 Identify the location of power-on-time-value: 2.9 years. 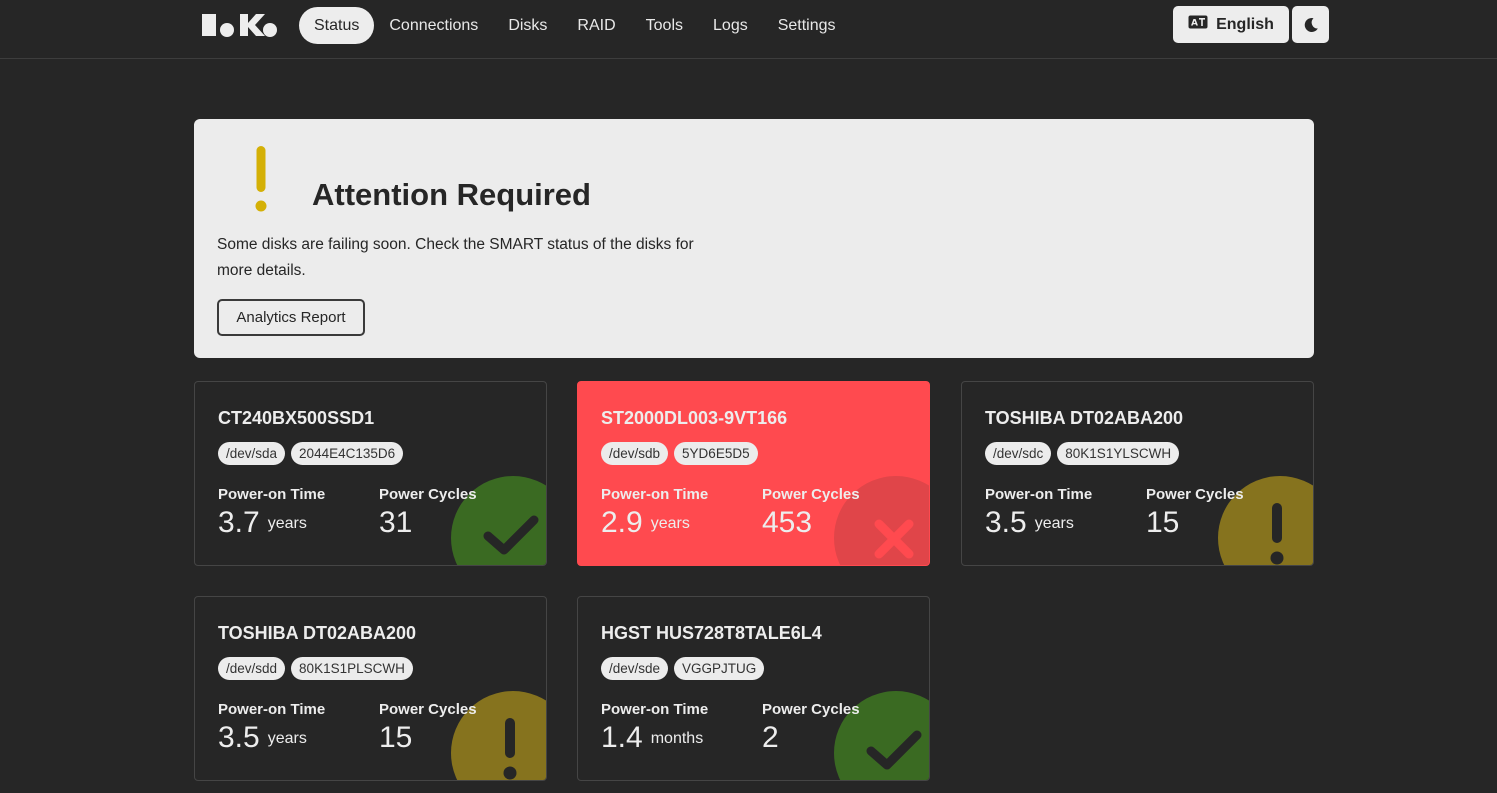
(645, 522).